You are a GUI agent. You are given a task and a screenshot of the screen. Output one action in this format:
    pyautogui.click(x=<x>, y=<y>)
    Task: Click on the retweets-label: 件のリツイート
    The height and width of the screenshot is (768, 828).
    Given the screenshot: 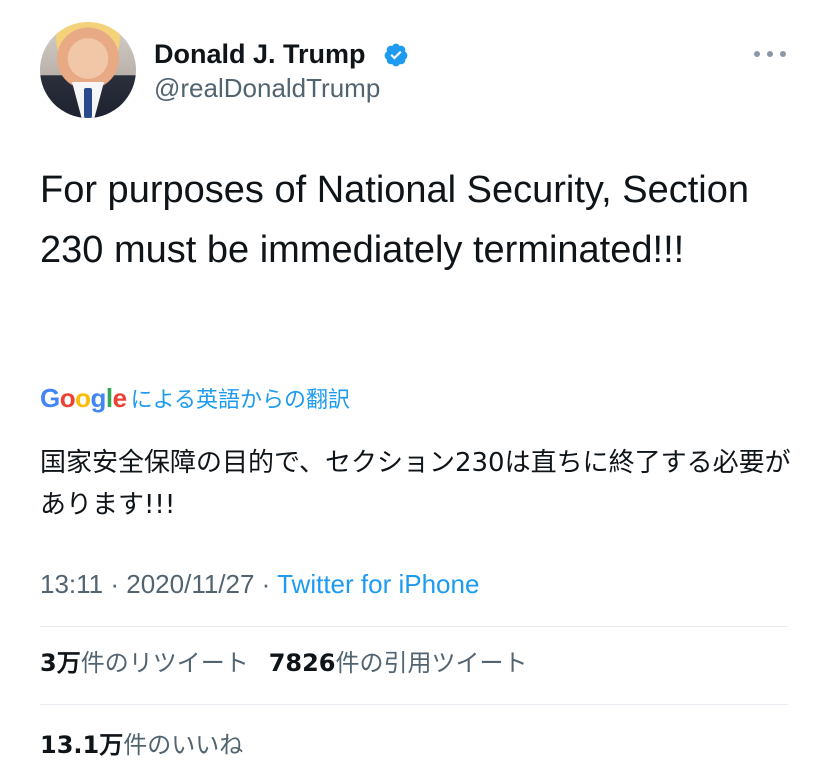 What is the action you would take?
    pyautogui.click(x=164, y=663)
    